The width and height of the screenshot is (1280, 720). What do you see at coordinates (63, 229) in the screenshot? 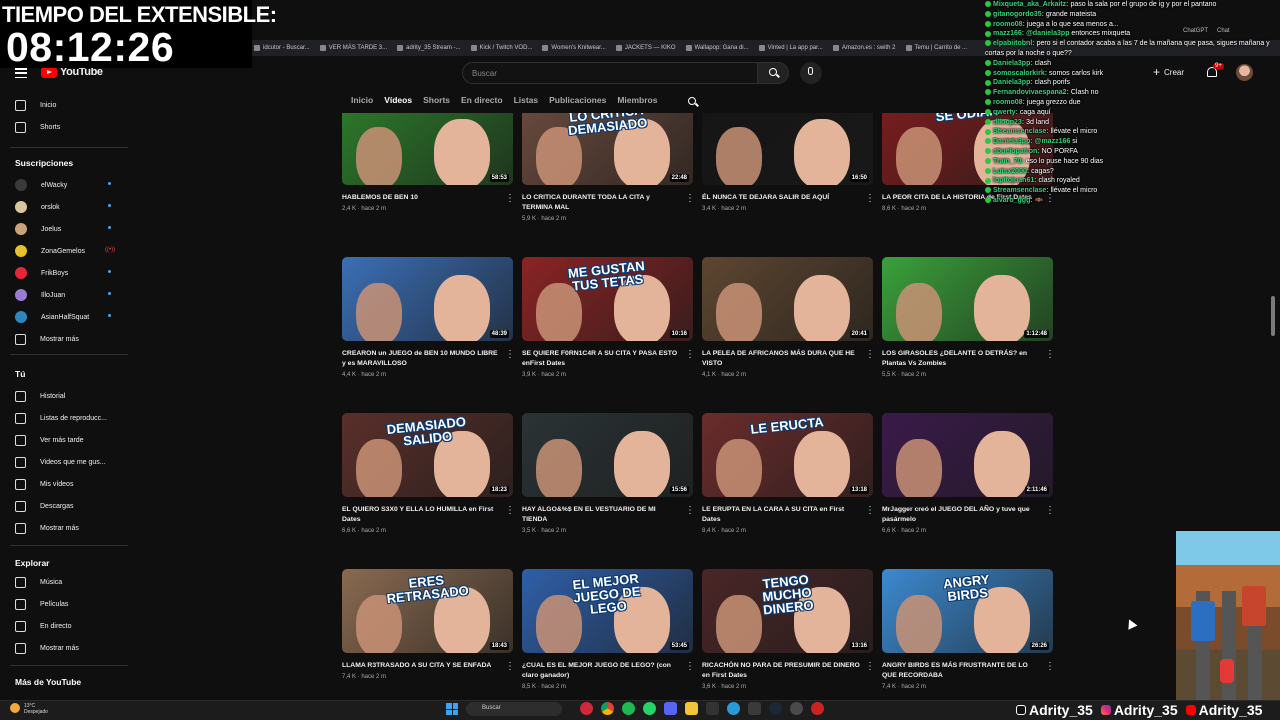
I see `sidebar-item: Joelus` at bounding box center [63, 229].